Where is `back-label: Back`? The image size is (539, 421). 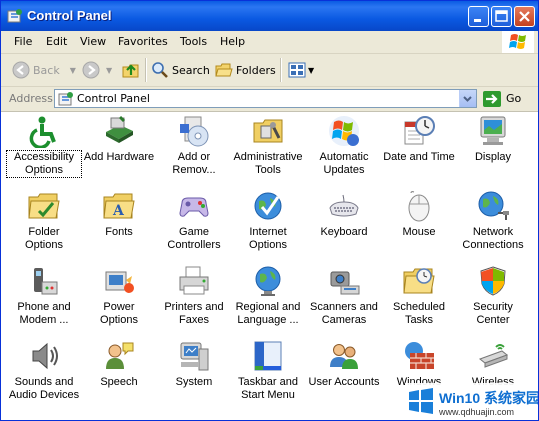 back-label: Back is located at coordinates (46, 70).